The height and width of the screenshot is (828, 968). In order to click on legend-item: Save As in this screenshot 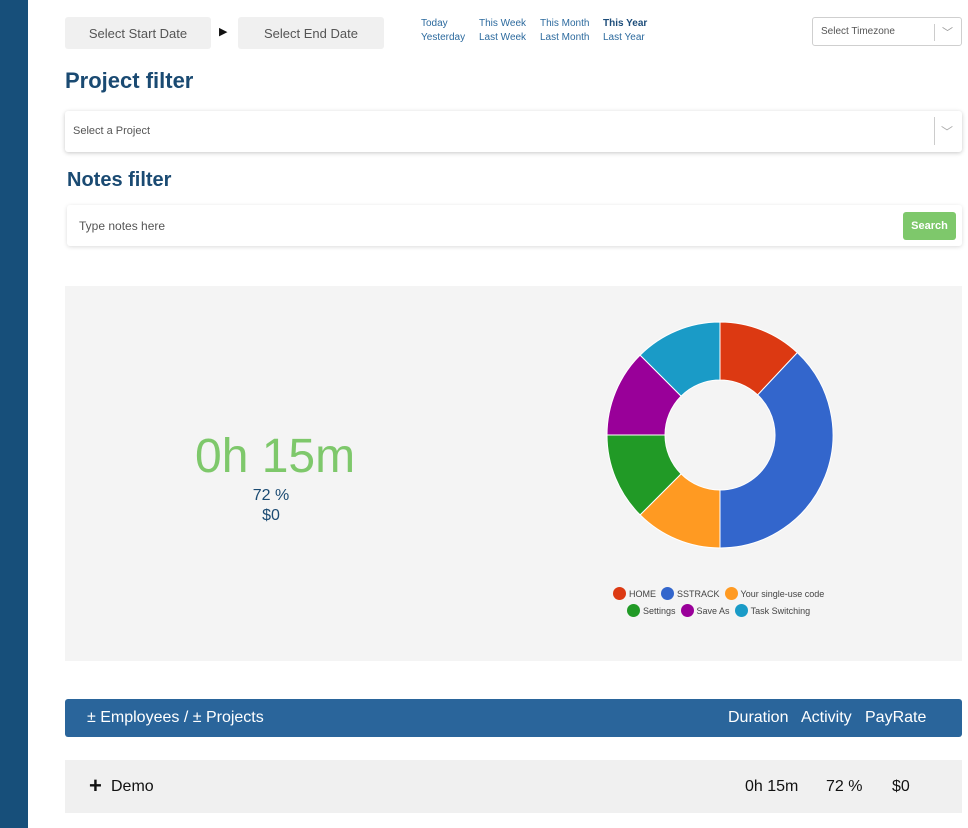, I will do `click(705, 610)`.